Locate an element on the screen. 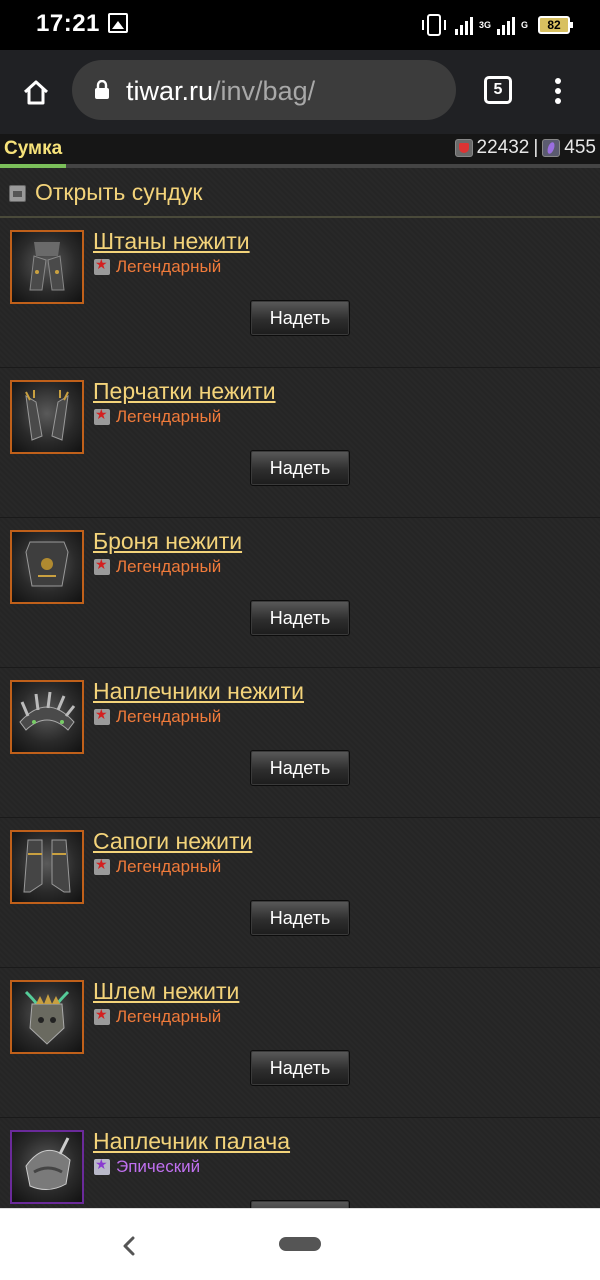 The image size is (600, 1280). lock-icon is located at coordinates (102, 89).